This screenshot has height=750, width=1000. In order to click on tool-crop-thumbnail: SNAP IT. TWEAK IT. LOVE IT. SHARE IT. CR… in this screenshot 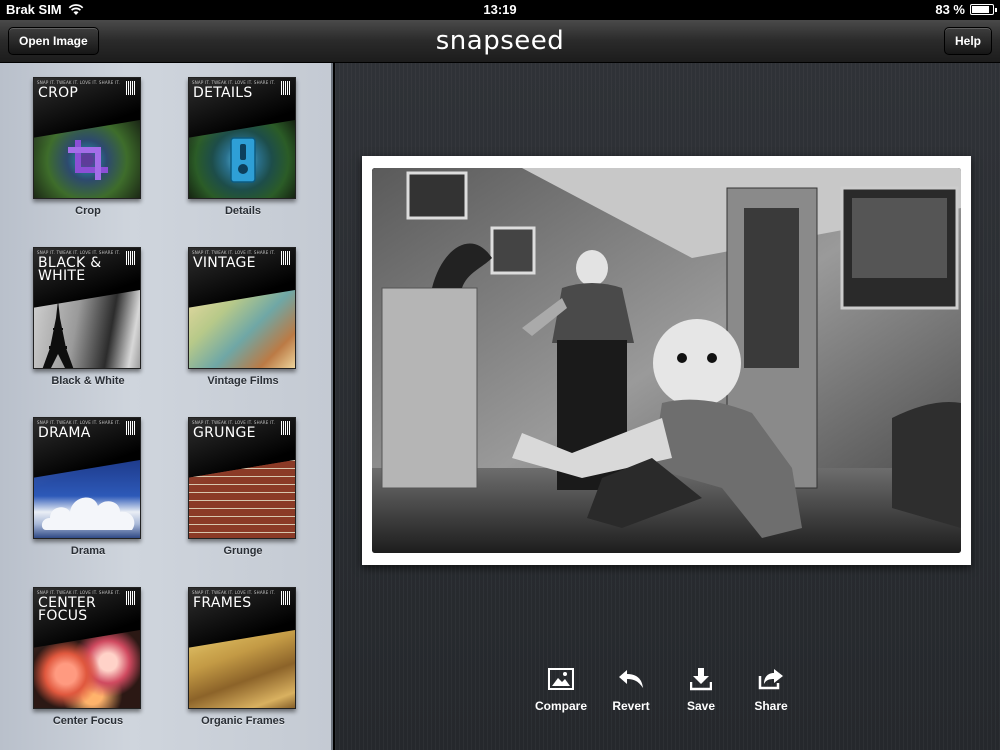, I will do `click(87, 138)`.